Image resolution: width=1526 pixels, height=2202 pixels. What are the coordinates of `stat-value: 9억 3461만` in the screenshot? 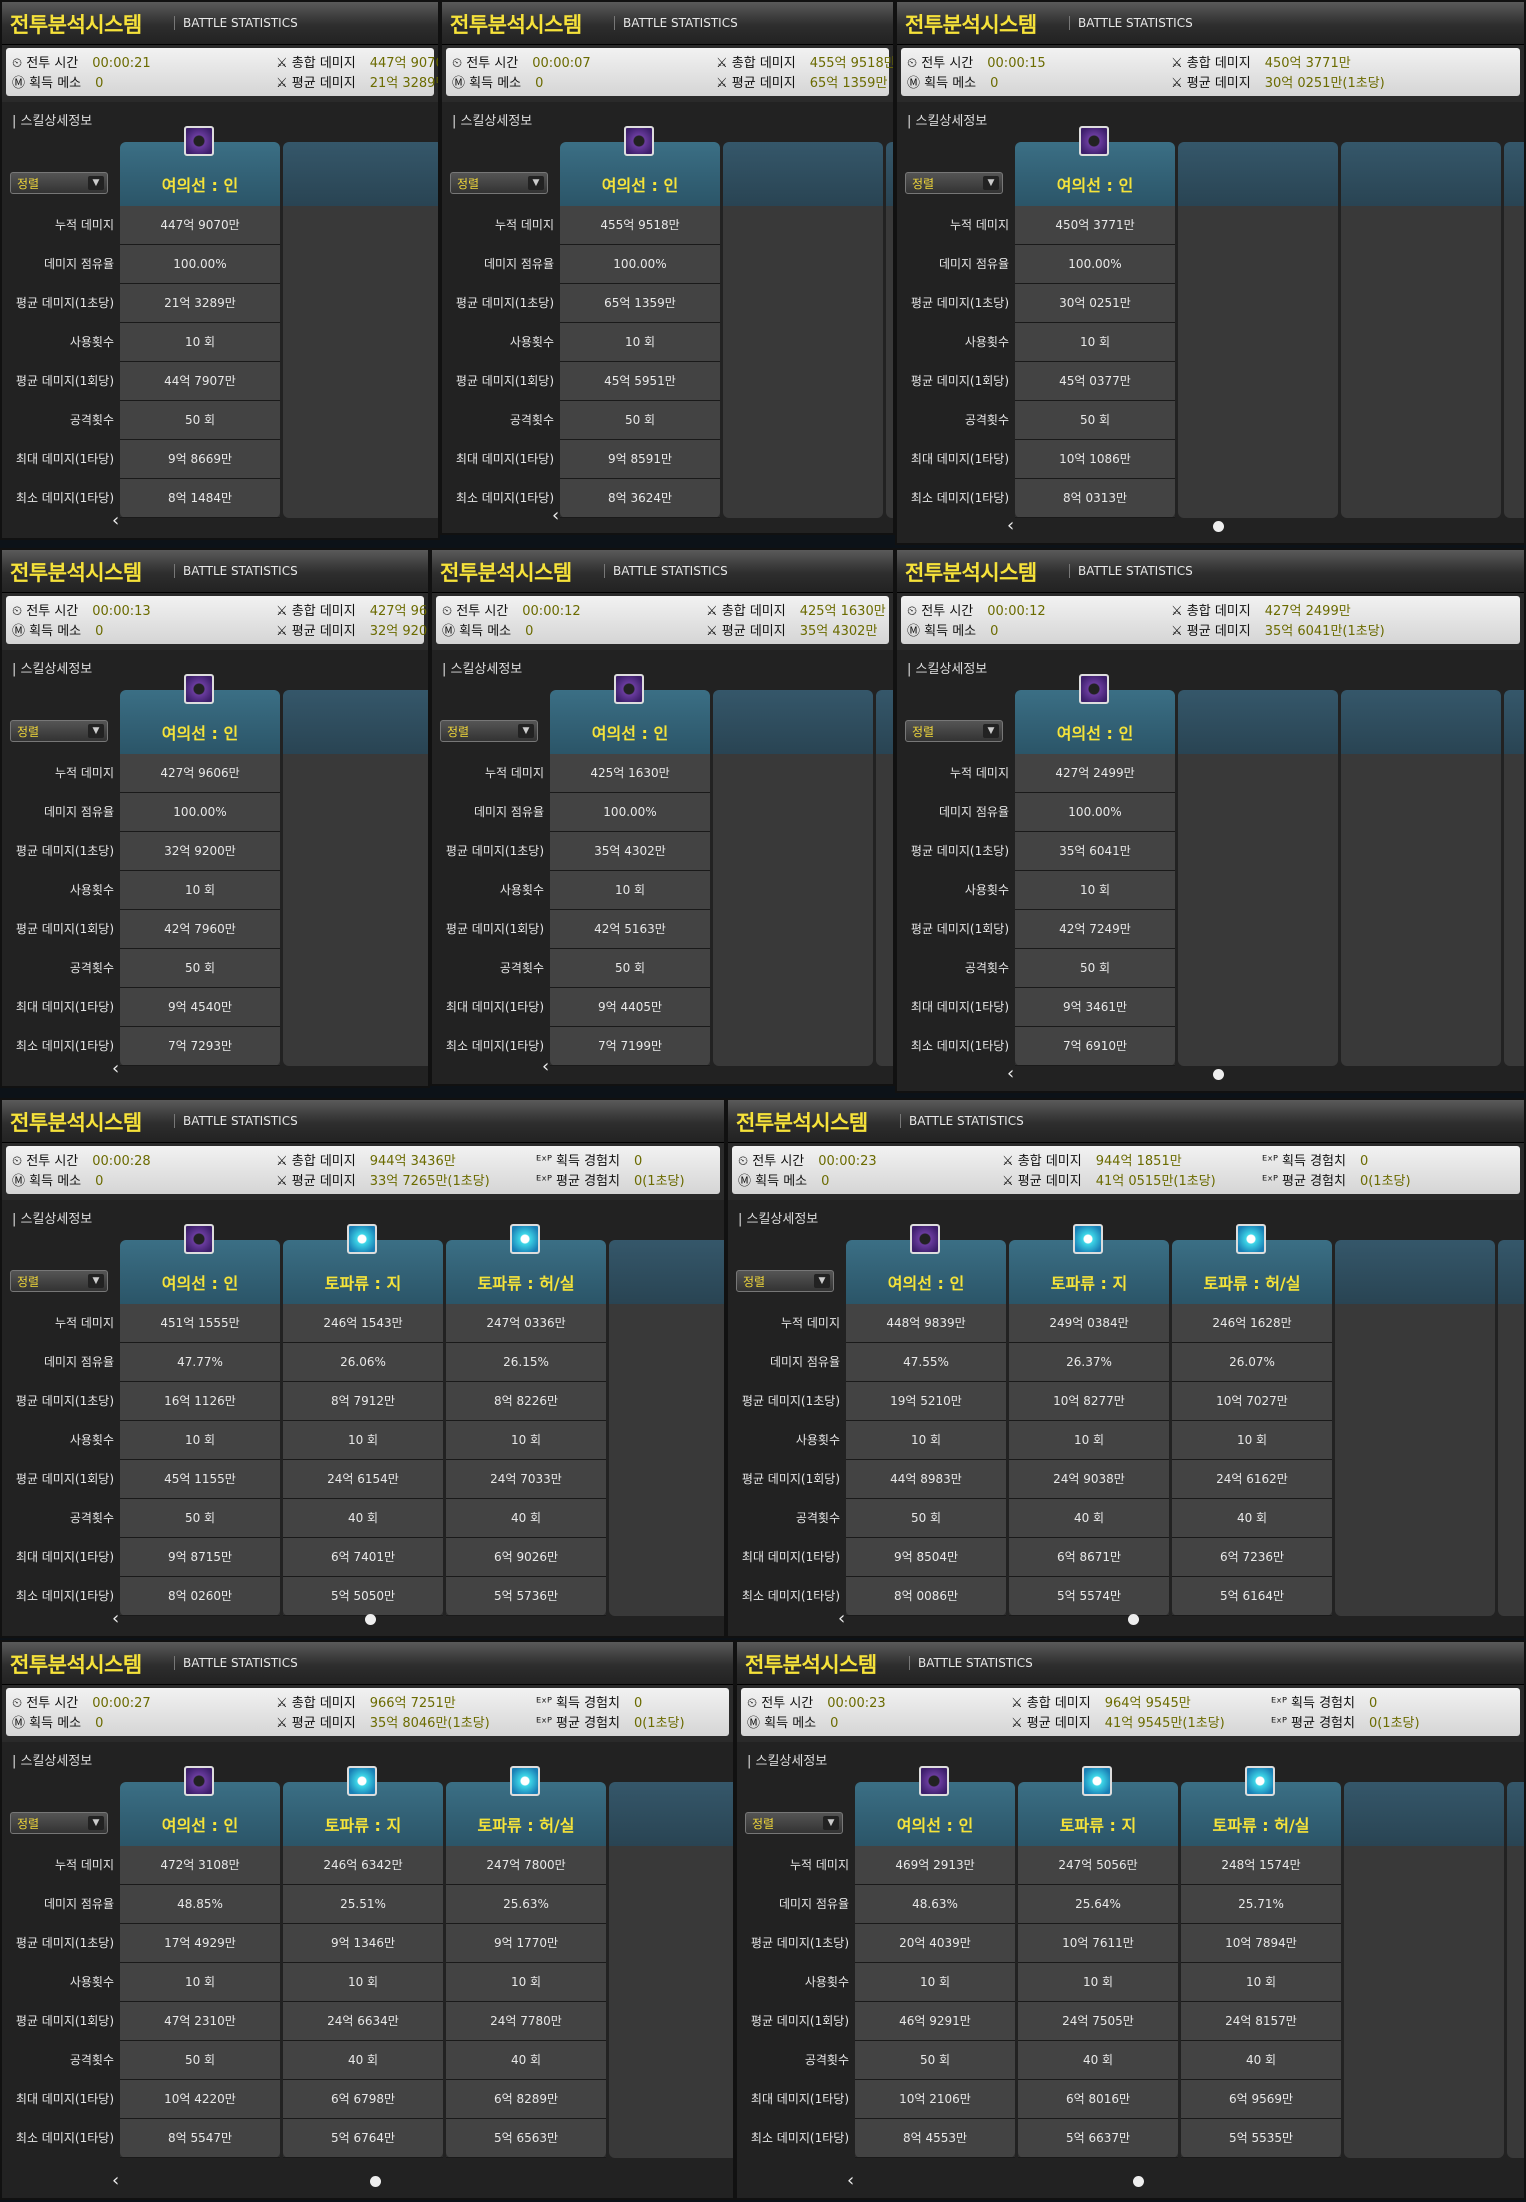 It's located at (1095, 1007).